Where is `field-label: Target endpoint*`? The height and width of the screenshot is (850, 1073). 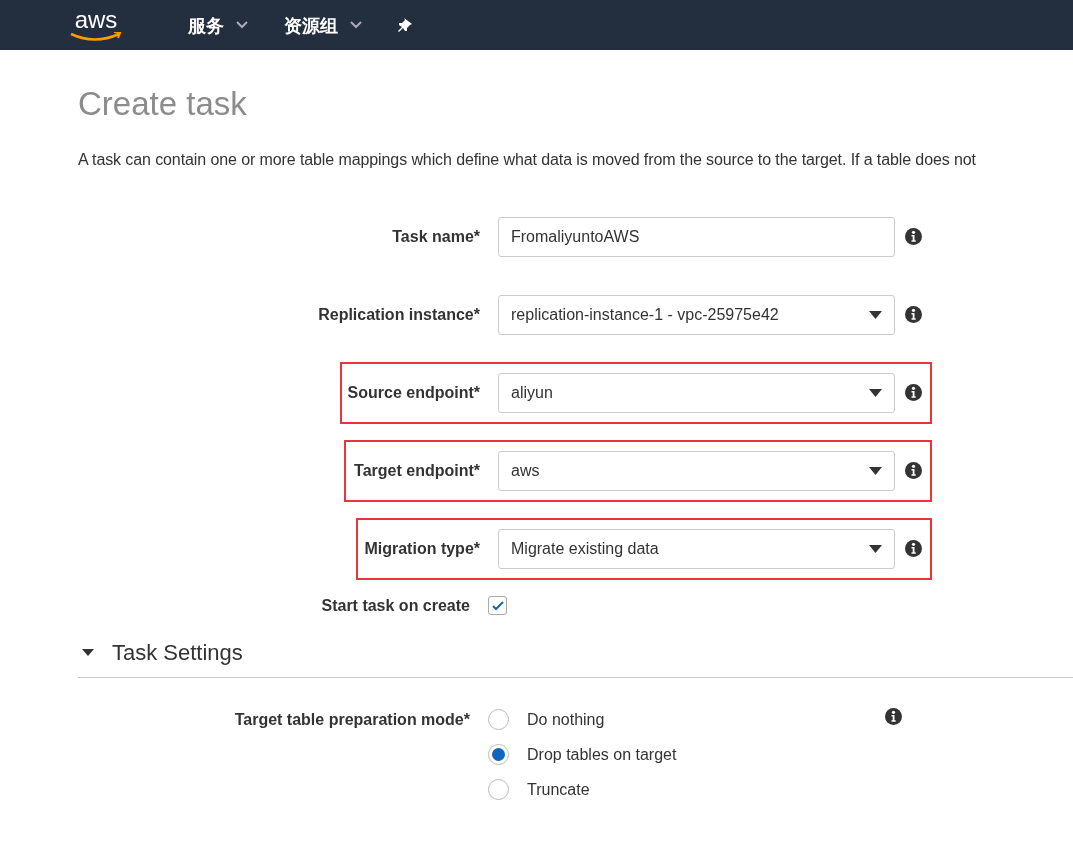
field-label: Target endpoint* is located at coordinates (417, 470).